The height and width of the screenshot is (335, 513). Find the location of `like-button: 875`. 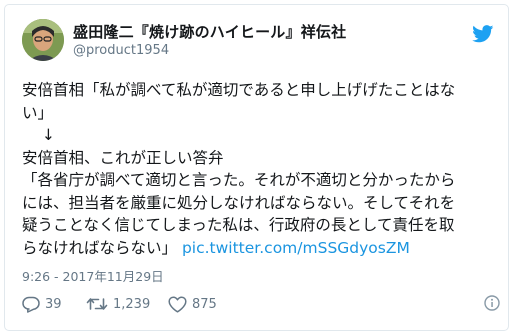

like-button: 875 is located at coordinates (192, 304).